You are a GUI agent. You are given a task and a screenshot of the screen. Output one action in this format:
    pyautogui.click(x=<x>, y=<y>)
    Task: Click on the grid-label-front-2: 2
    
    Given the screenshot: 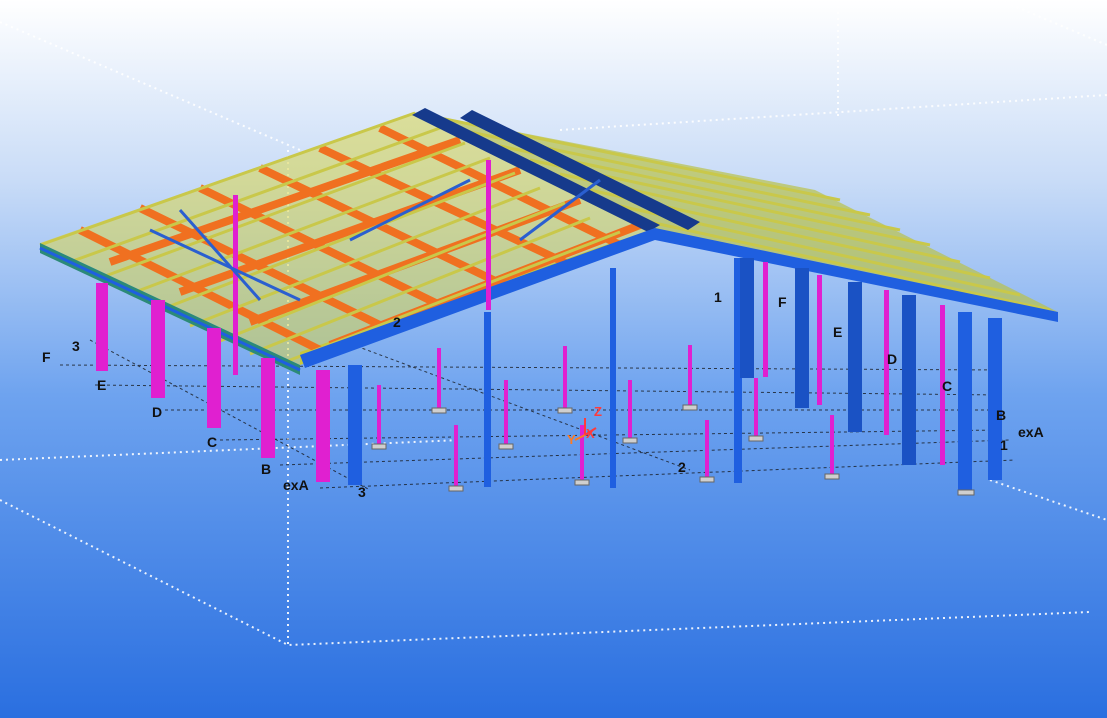 What is the action you would take?
    pyautogui.click(x=682, y=467)
    